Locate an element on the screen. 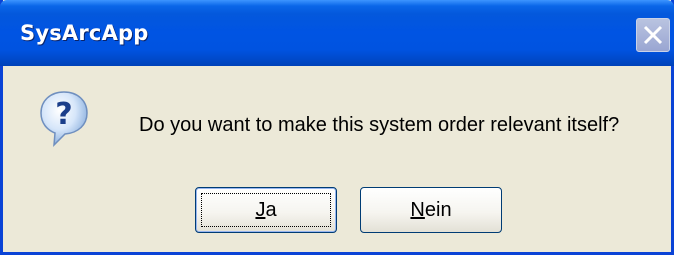  close-button is located at coordinates (653, 35).